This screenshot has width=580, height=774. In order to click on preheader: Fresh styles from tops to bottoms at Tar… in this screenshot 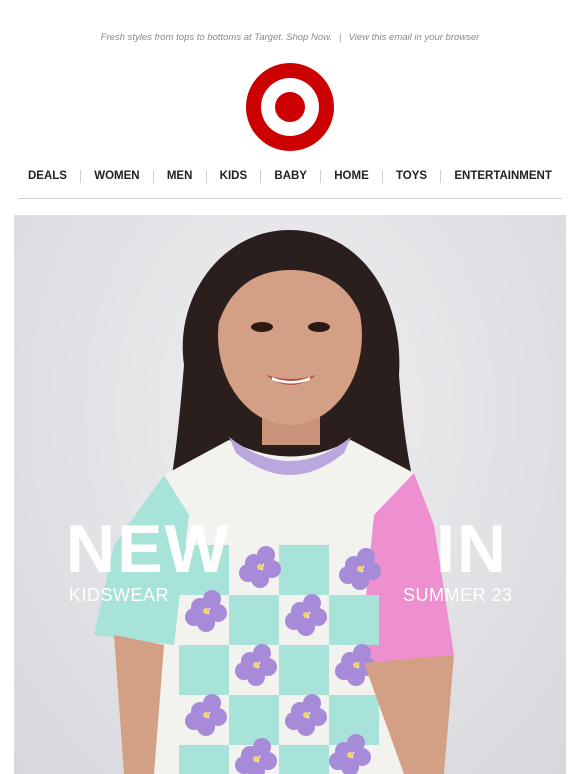, I will do `click(290, 37)`.